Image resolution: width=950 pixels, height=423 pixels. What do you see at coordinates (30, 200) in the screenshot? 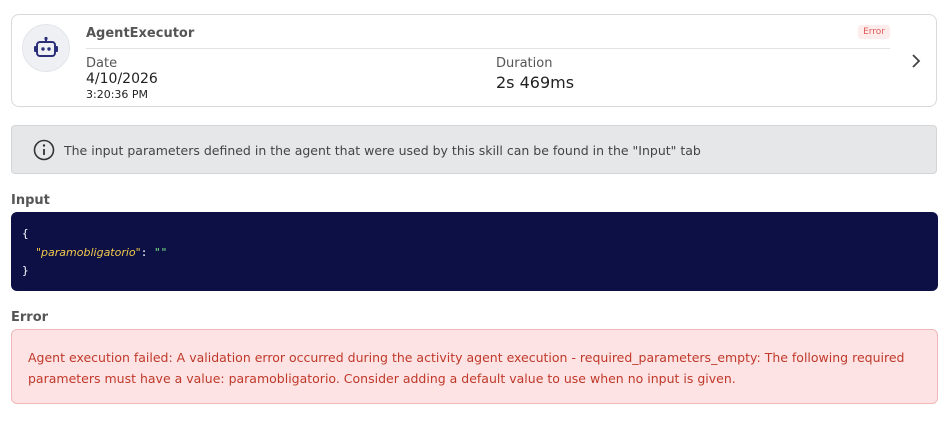
I see `input-section-label: Input` at bounding box center [30, 200].